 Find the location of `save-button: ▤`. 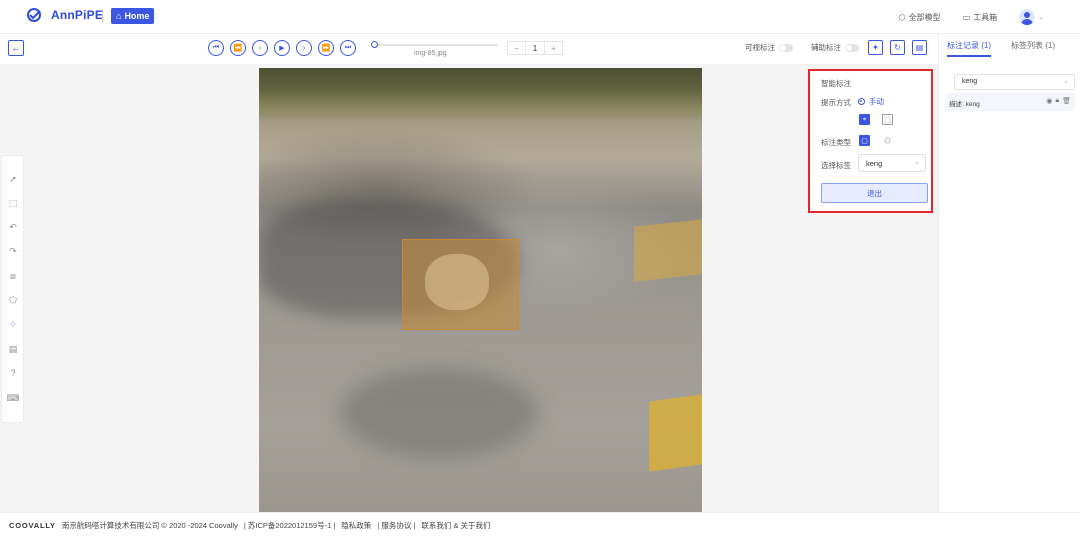

save-button: ▤ is located at coordinates (919, 47).